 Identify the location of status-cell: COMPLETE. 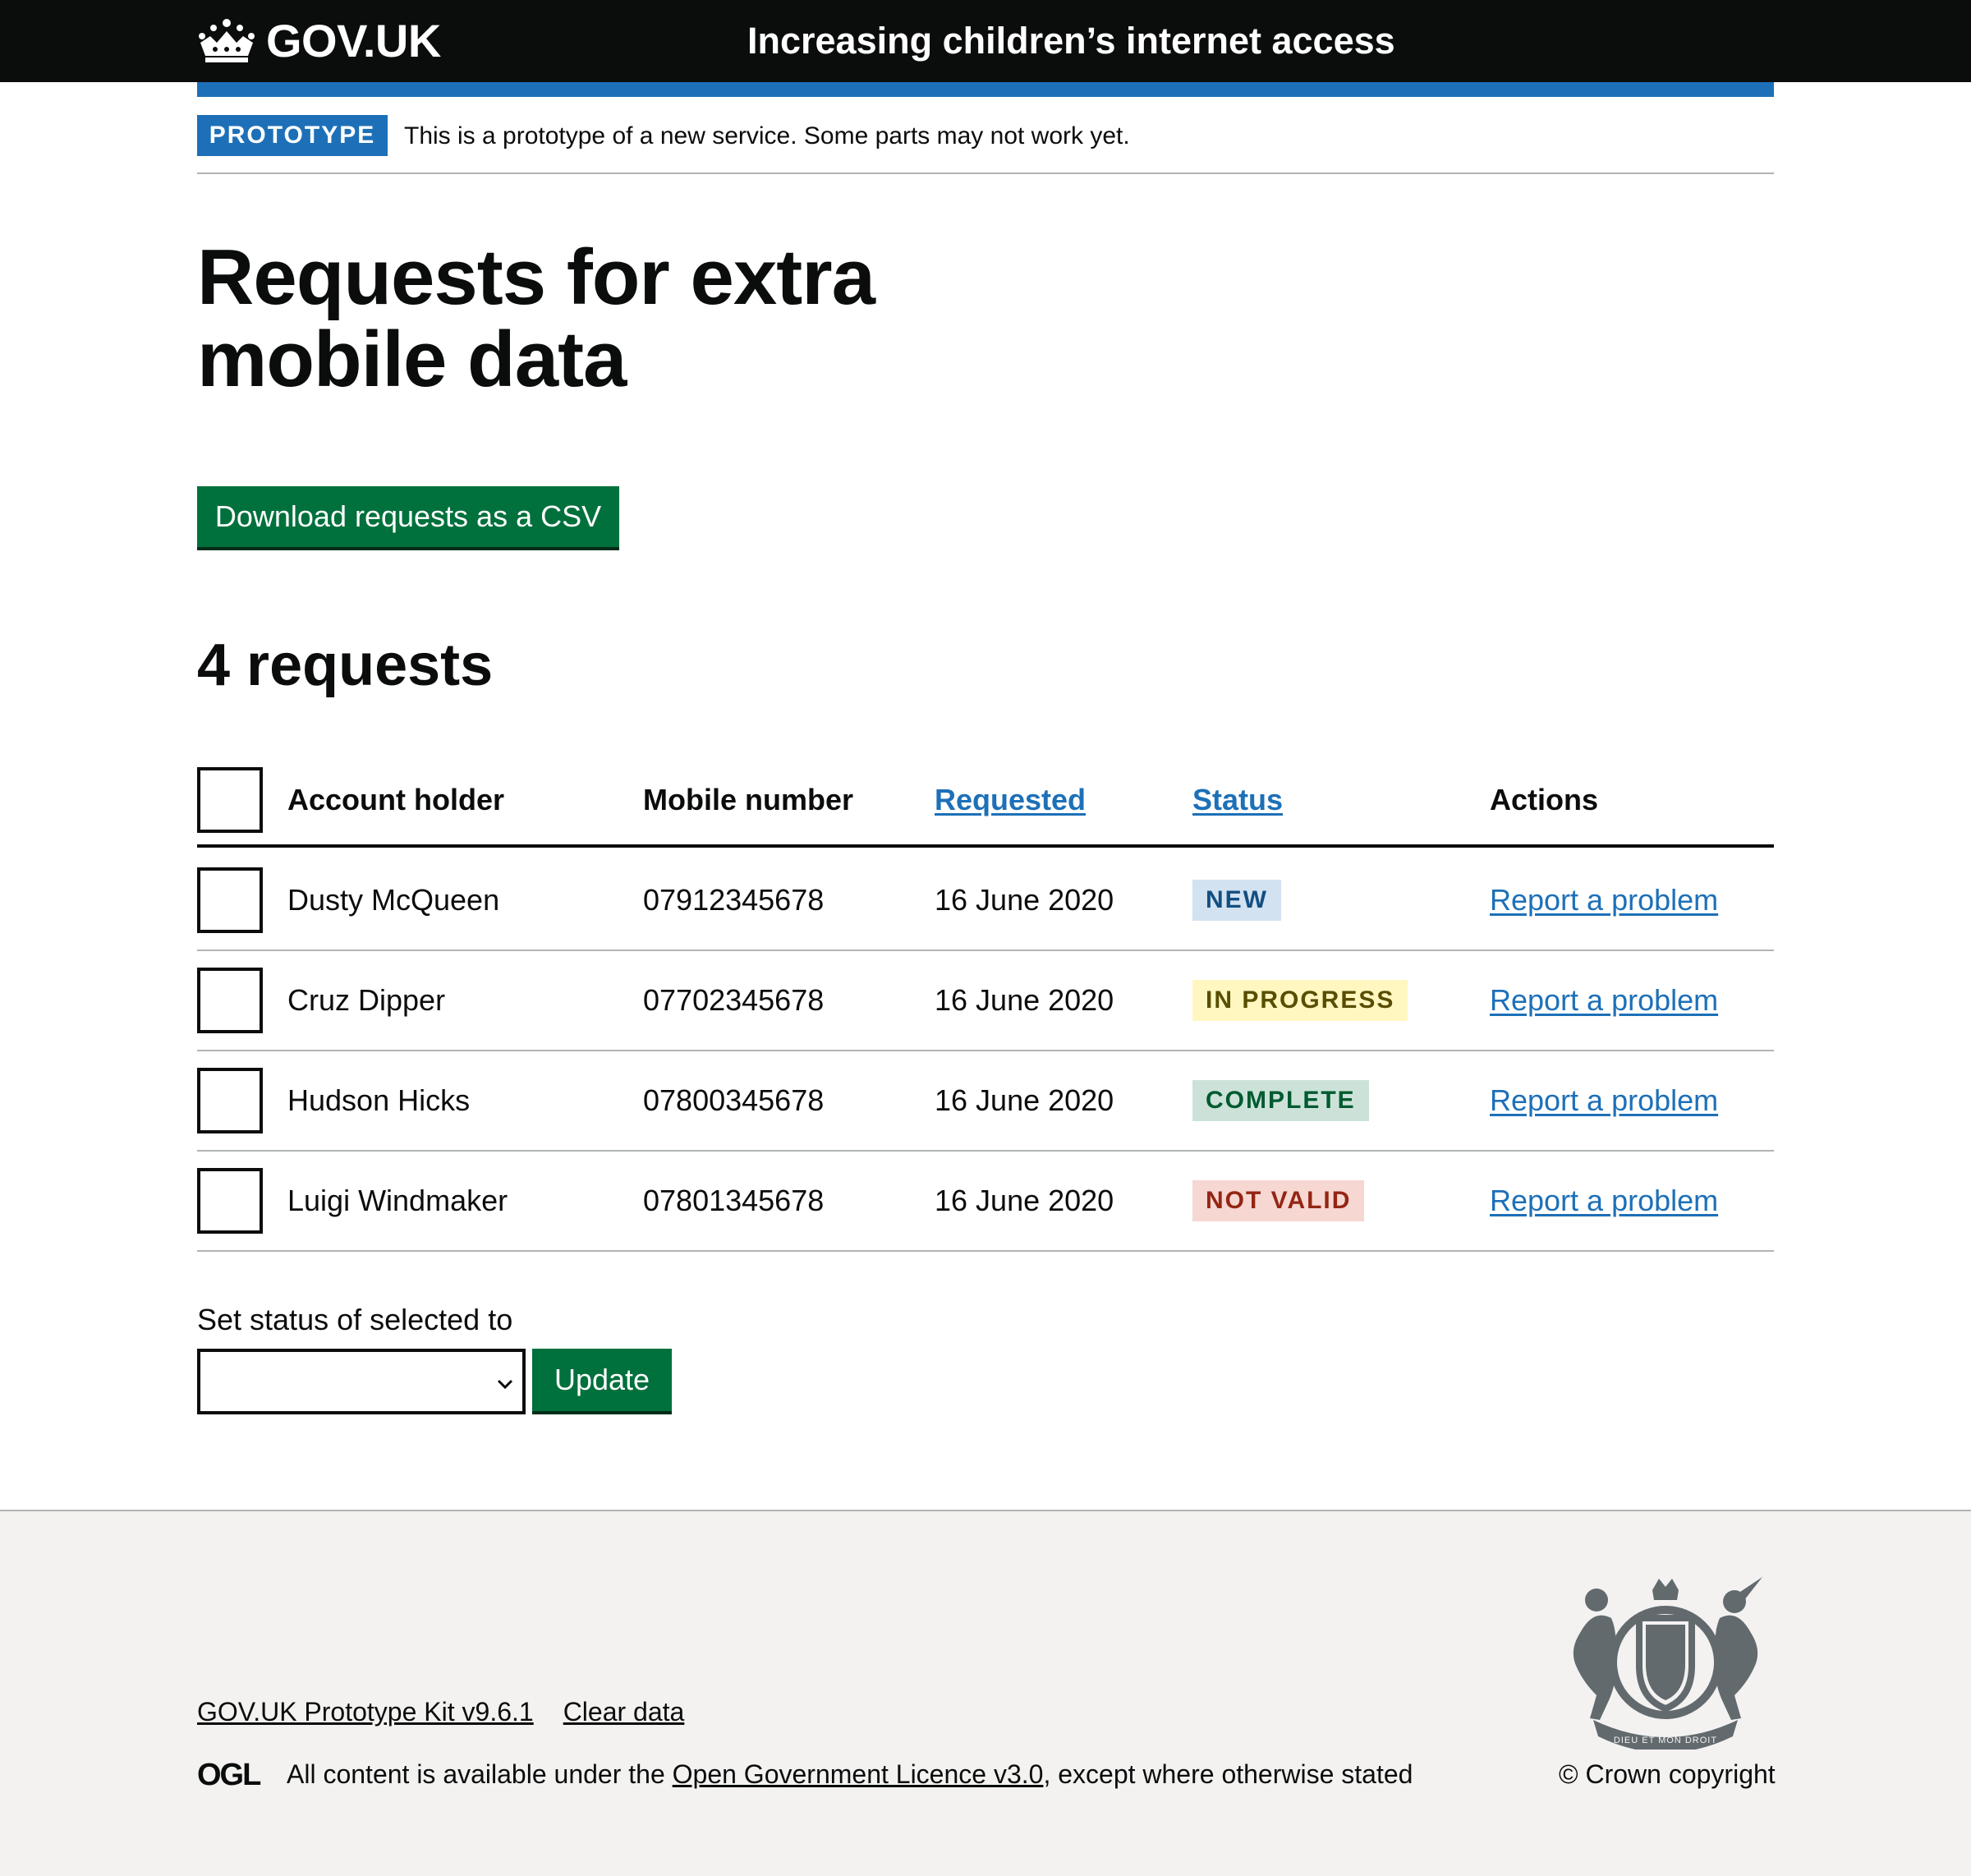
(1280, 1100).